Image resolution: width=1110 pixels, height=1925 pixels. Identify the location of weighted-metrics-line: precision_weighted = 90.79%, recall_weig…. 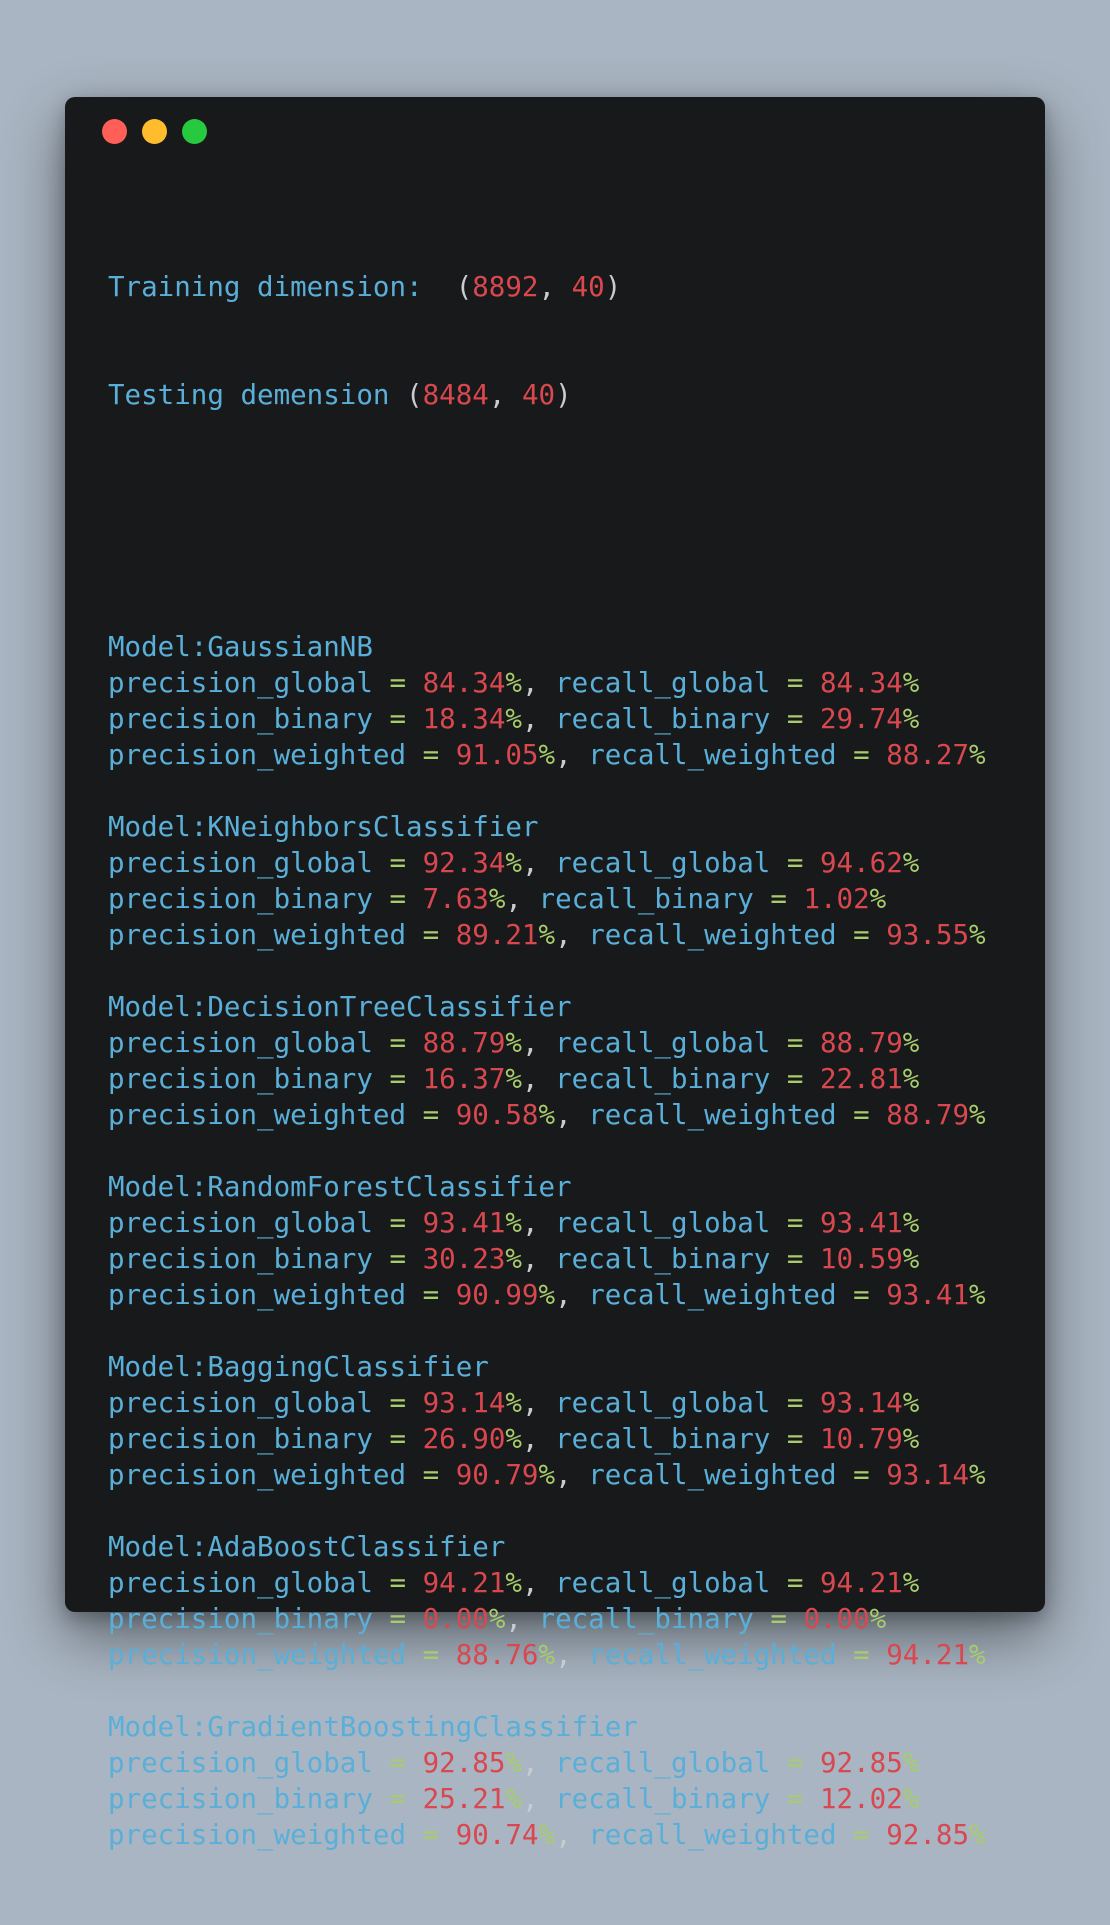
(547, 1475).